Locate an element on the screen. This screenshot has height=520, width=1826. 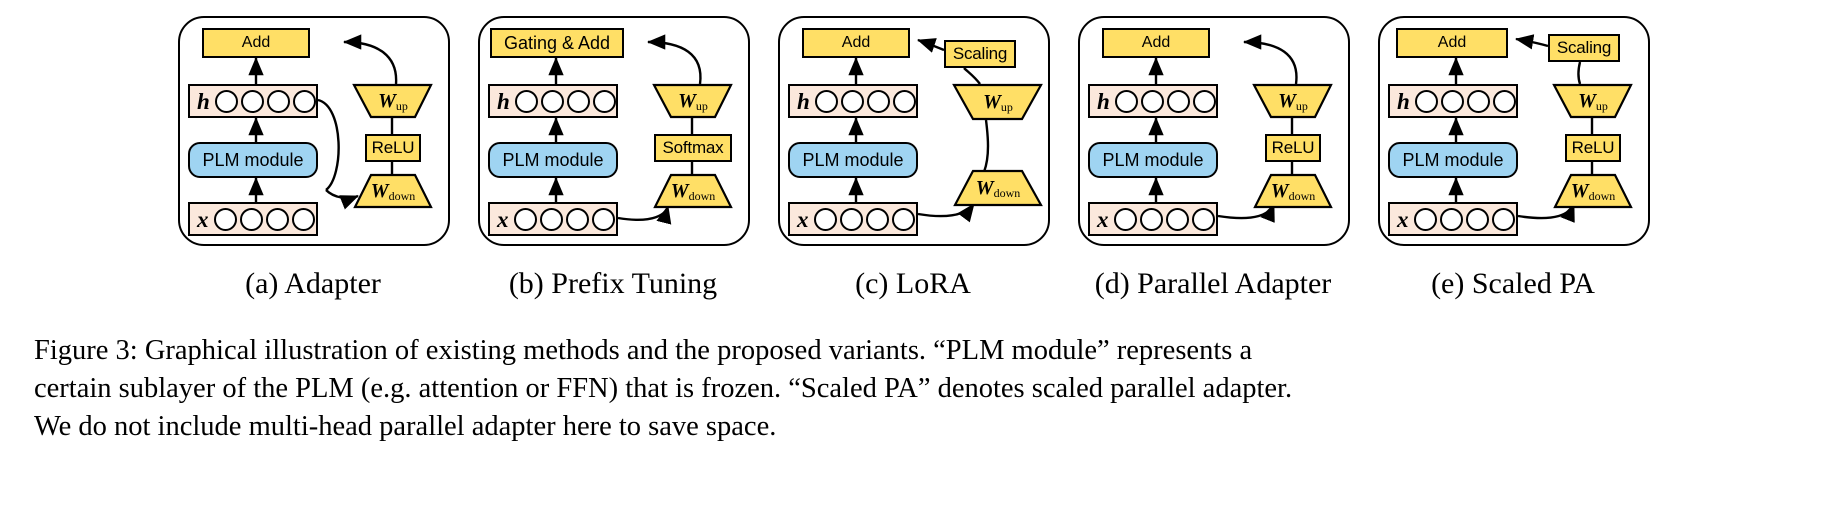
parallel-w-down-trapezoid: Wdown is located at coordinates (1293, 191).